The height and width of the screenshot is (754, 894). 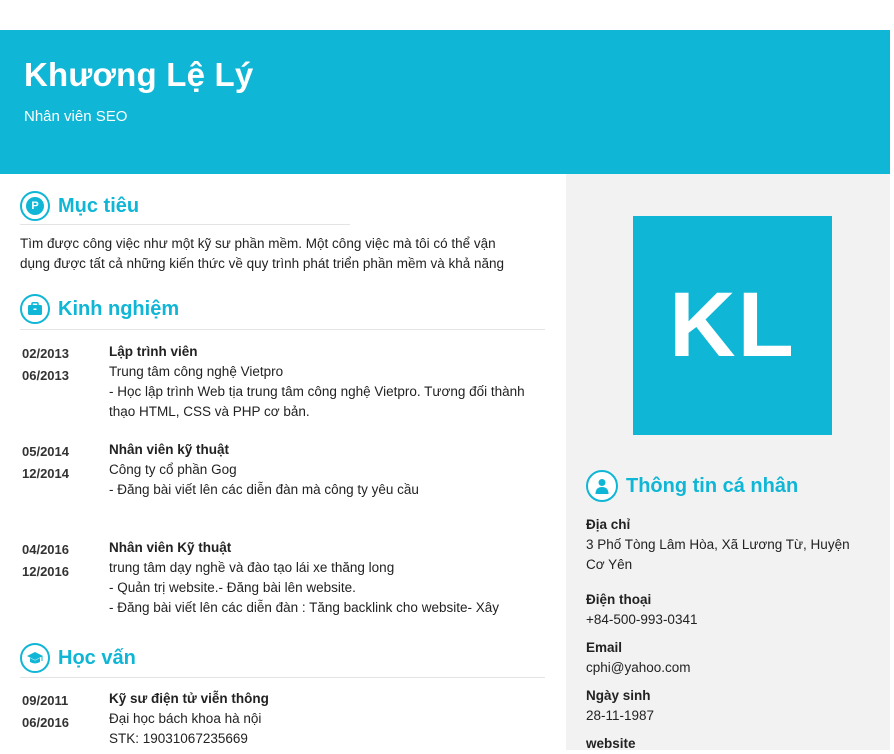 What do you see at coordinates (642, 619) in the screenshot?
I see `phone-value: +84-500-993-0341` at bounding box center [642, 619].